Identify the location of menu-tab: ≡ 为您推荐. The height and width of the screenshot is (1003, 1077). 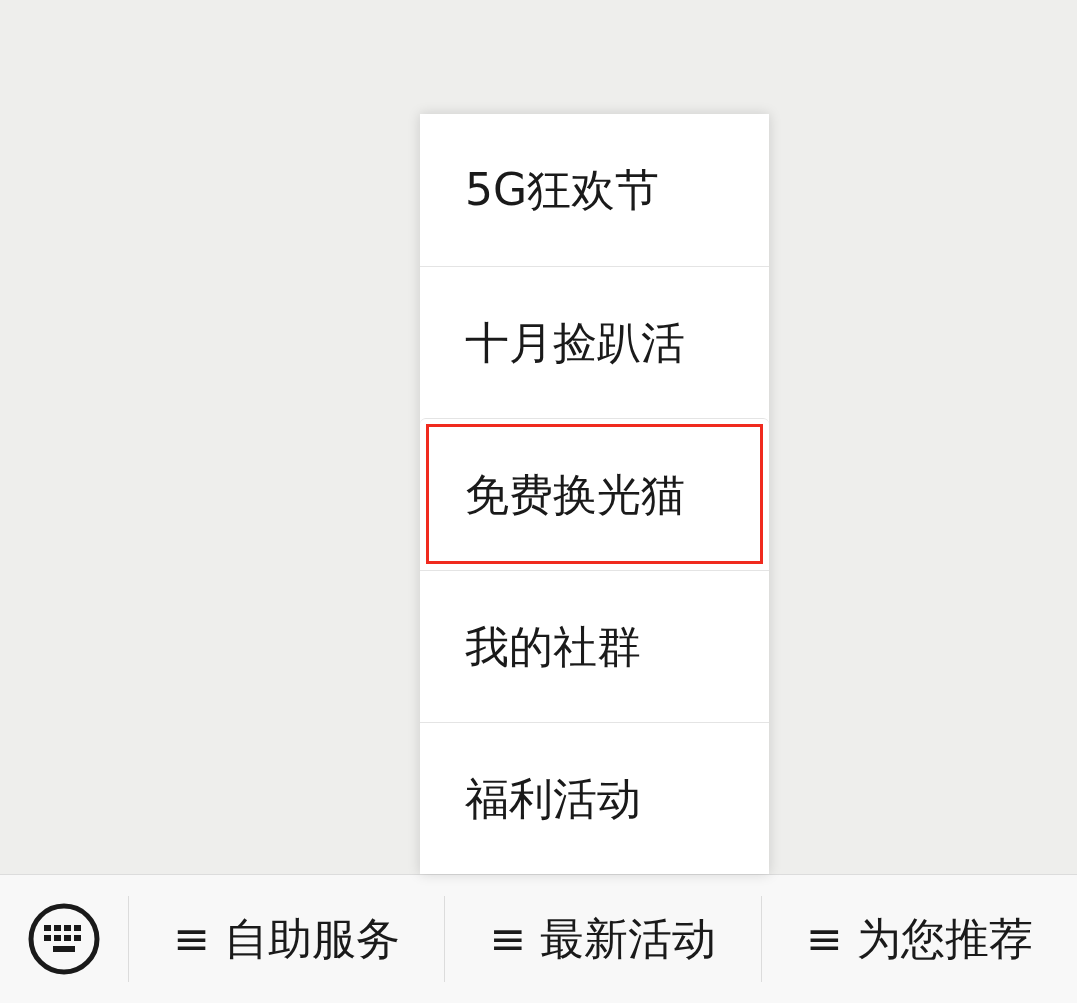
(919, 939).